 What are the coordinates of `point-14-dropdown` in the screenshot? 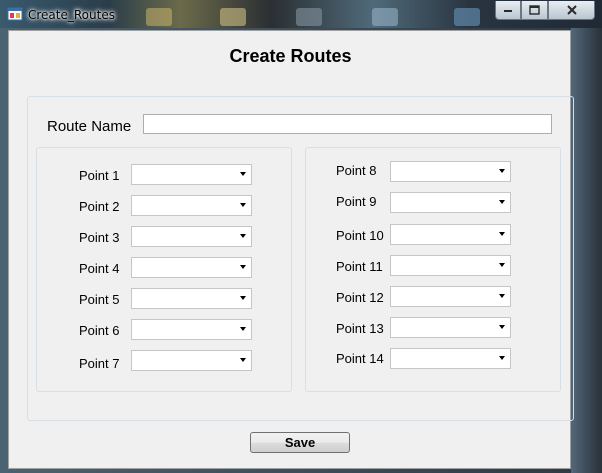 It's located at (450, 358).